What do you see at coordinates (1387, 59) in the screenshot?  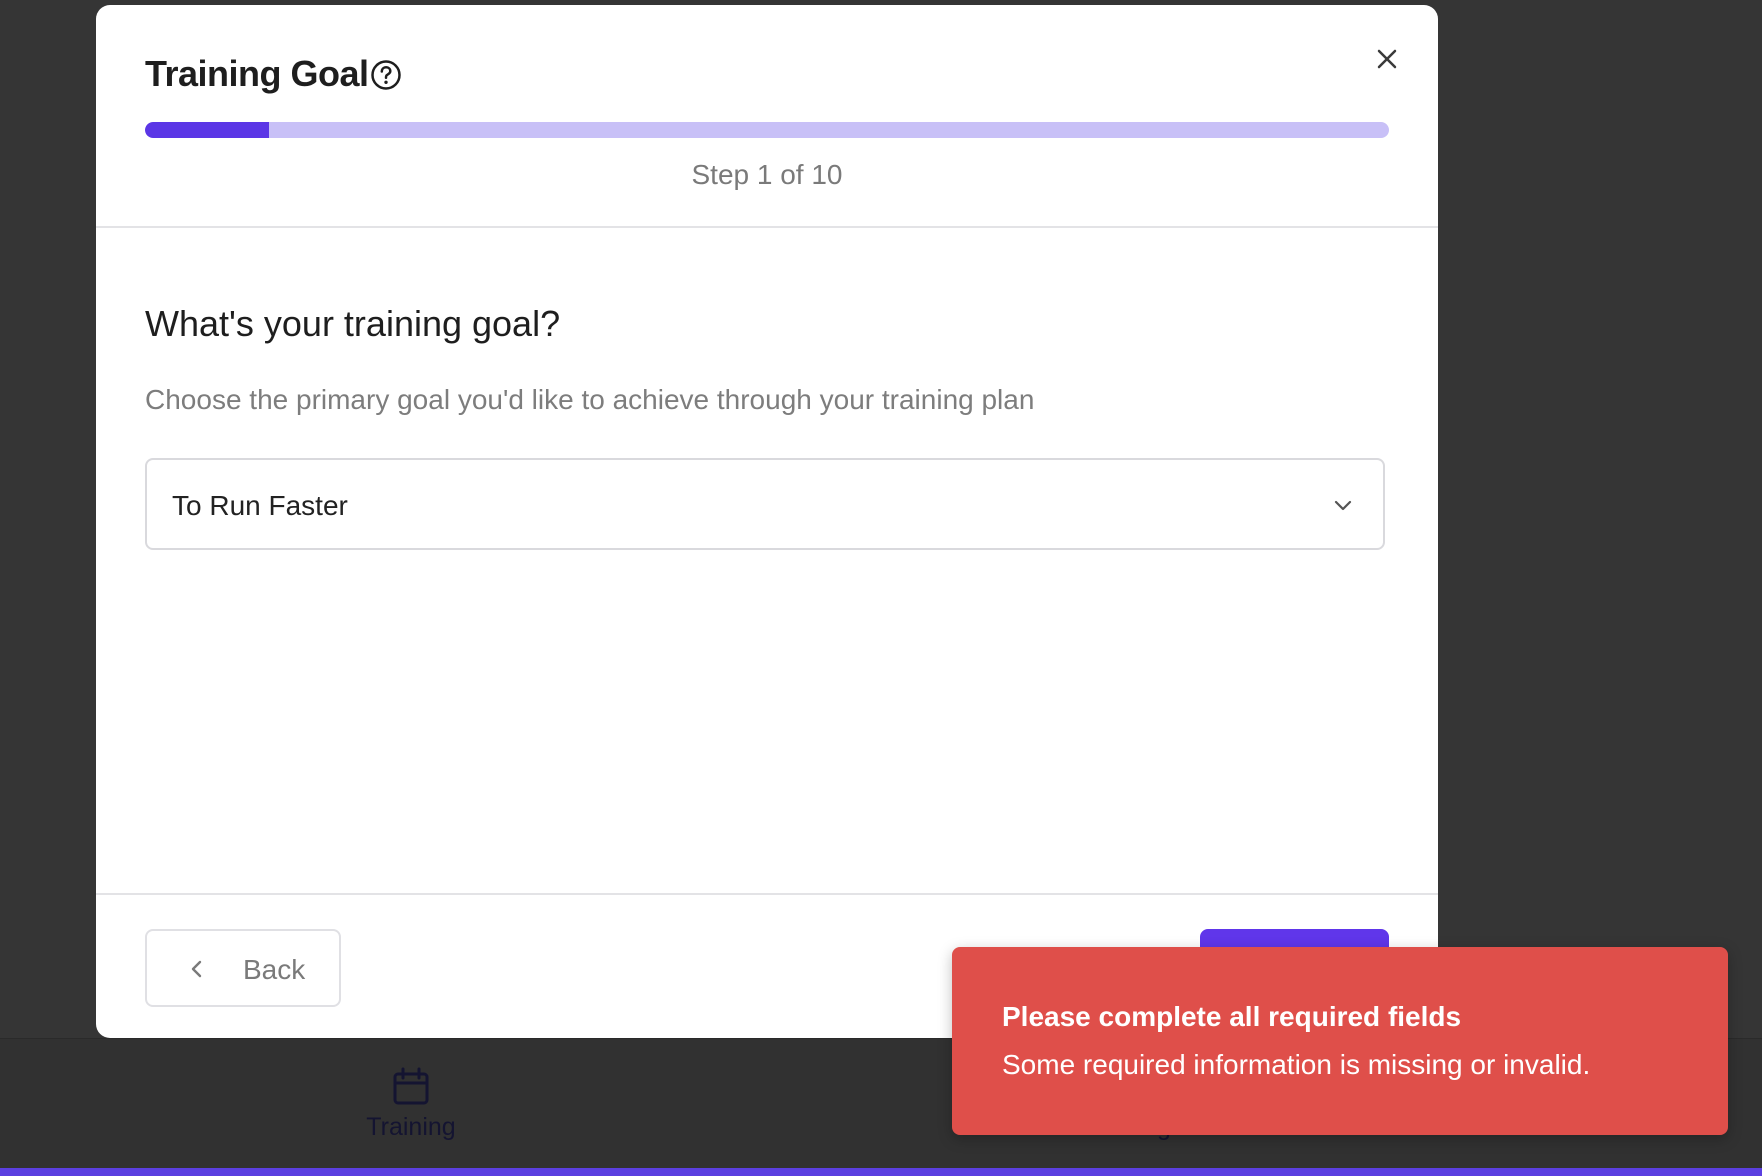 I see `close-icon` at bounding box center [1387, 59].